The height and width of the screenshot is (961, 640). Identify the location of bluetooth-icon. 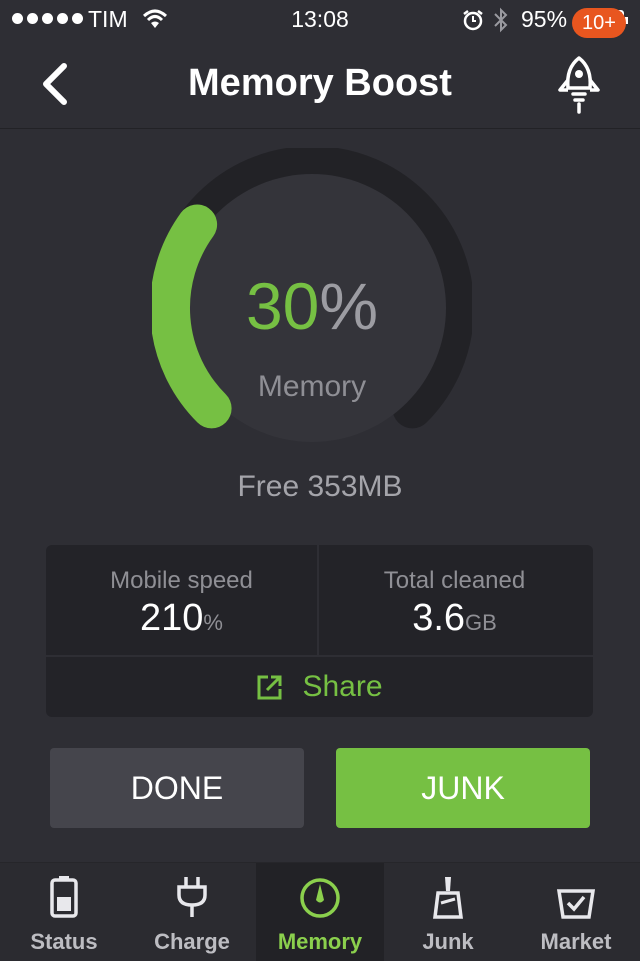
(501, 20).